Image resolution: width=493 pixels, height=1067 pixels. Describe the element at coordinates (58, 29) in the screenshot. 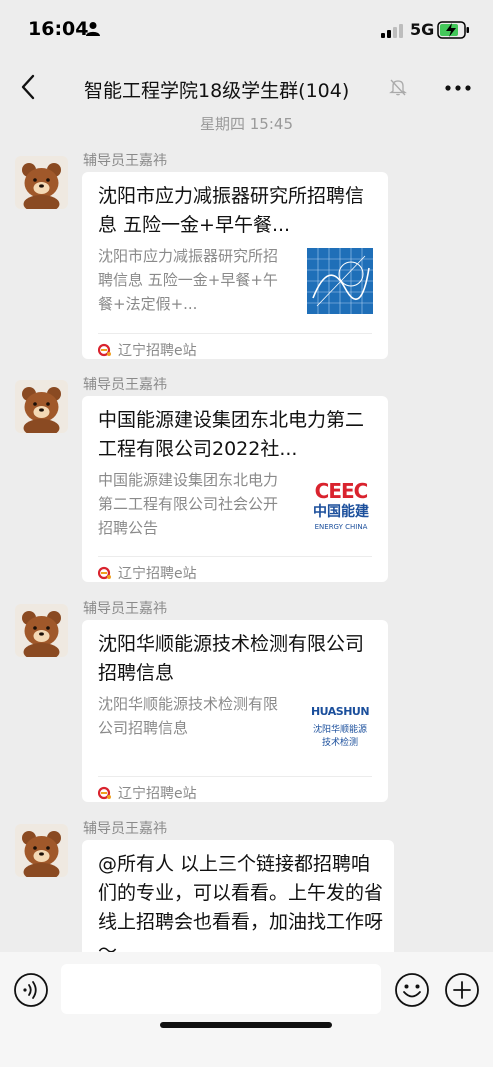

I see `status-time: 16:04` at that location.